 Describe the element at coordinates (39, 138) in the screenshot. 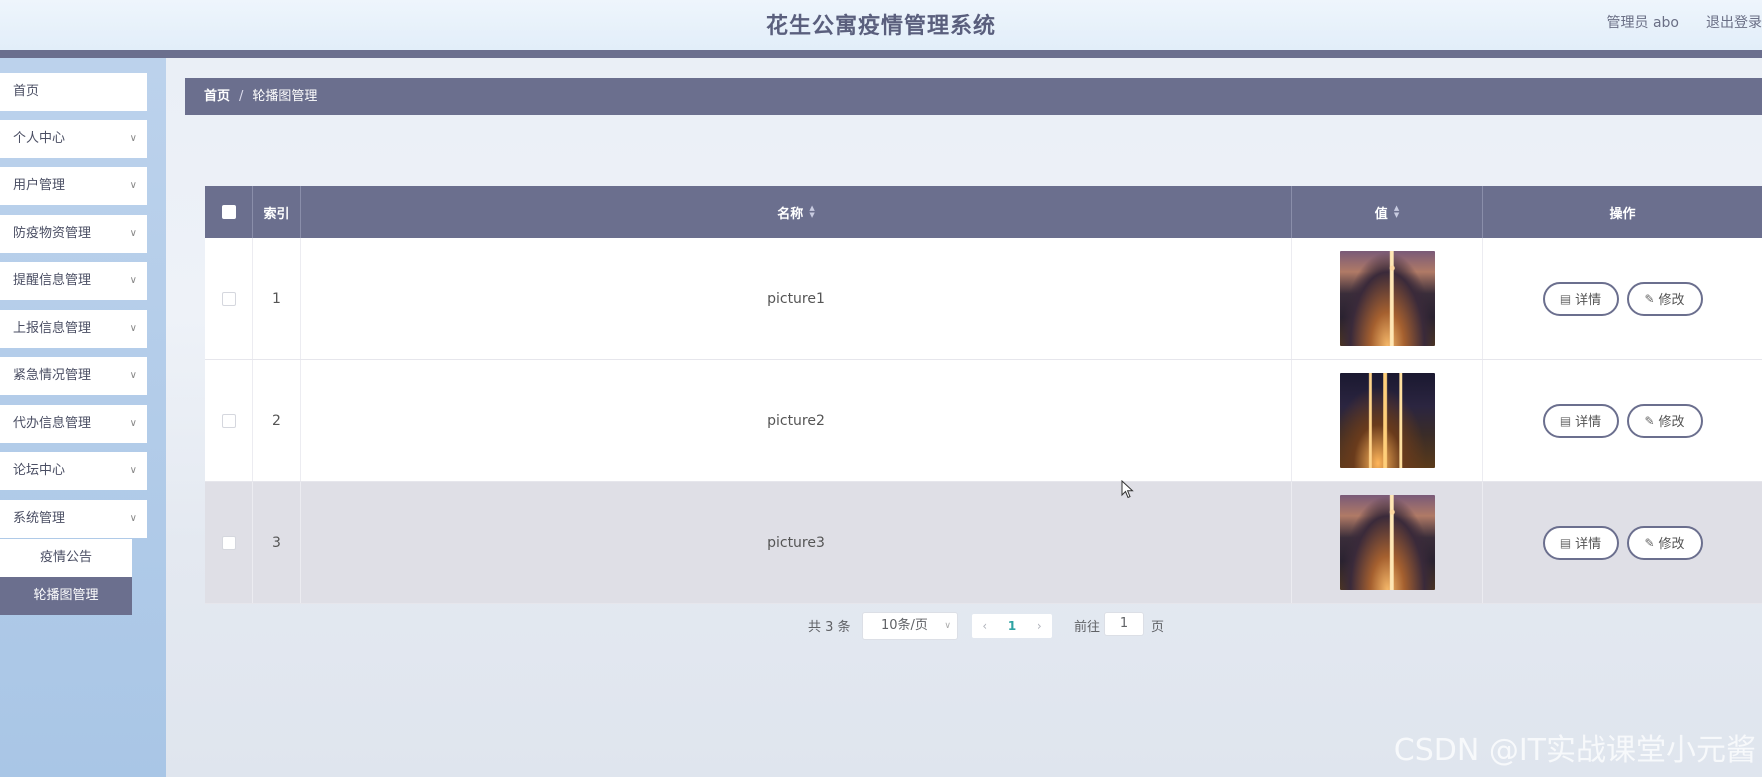

I see `sidebar-item-label: 个人中心` at that location.